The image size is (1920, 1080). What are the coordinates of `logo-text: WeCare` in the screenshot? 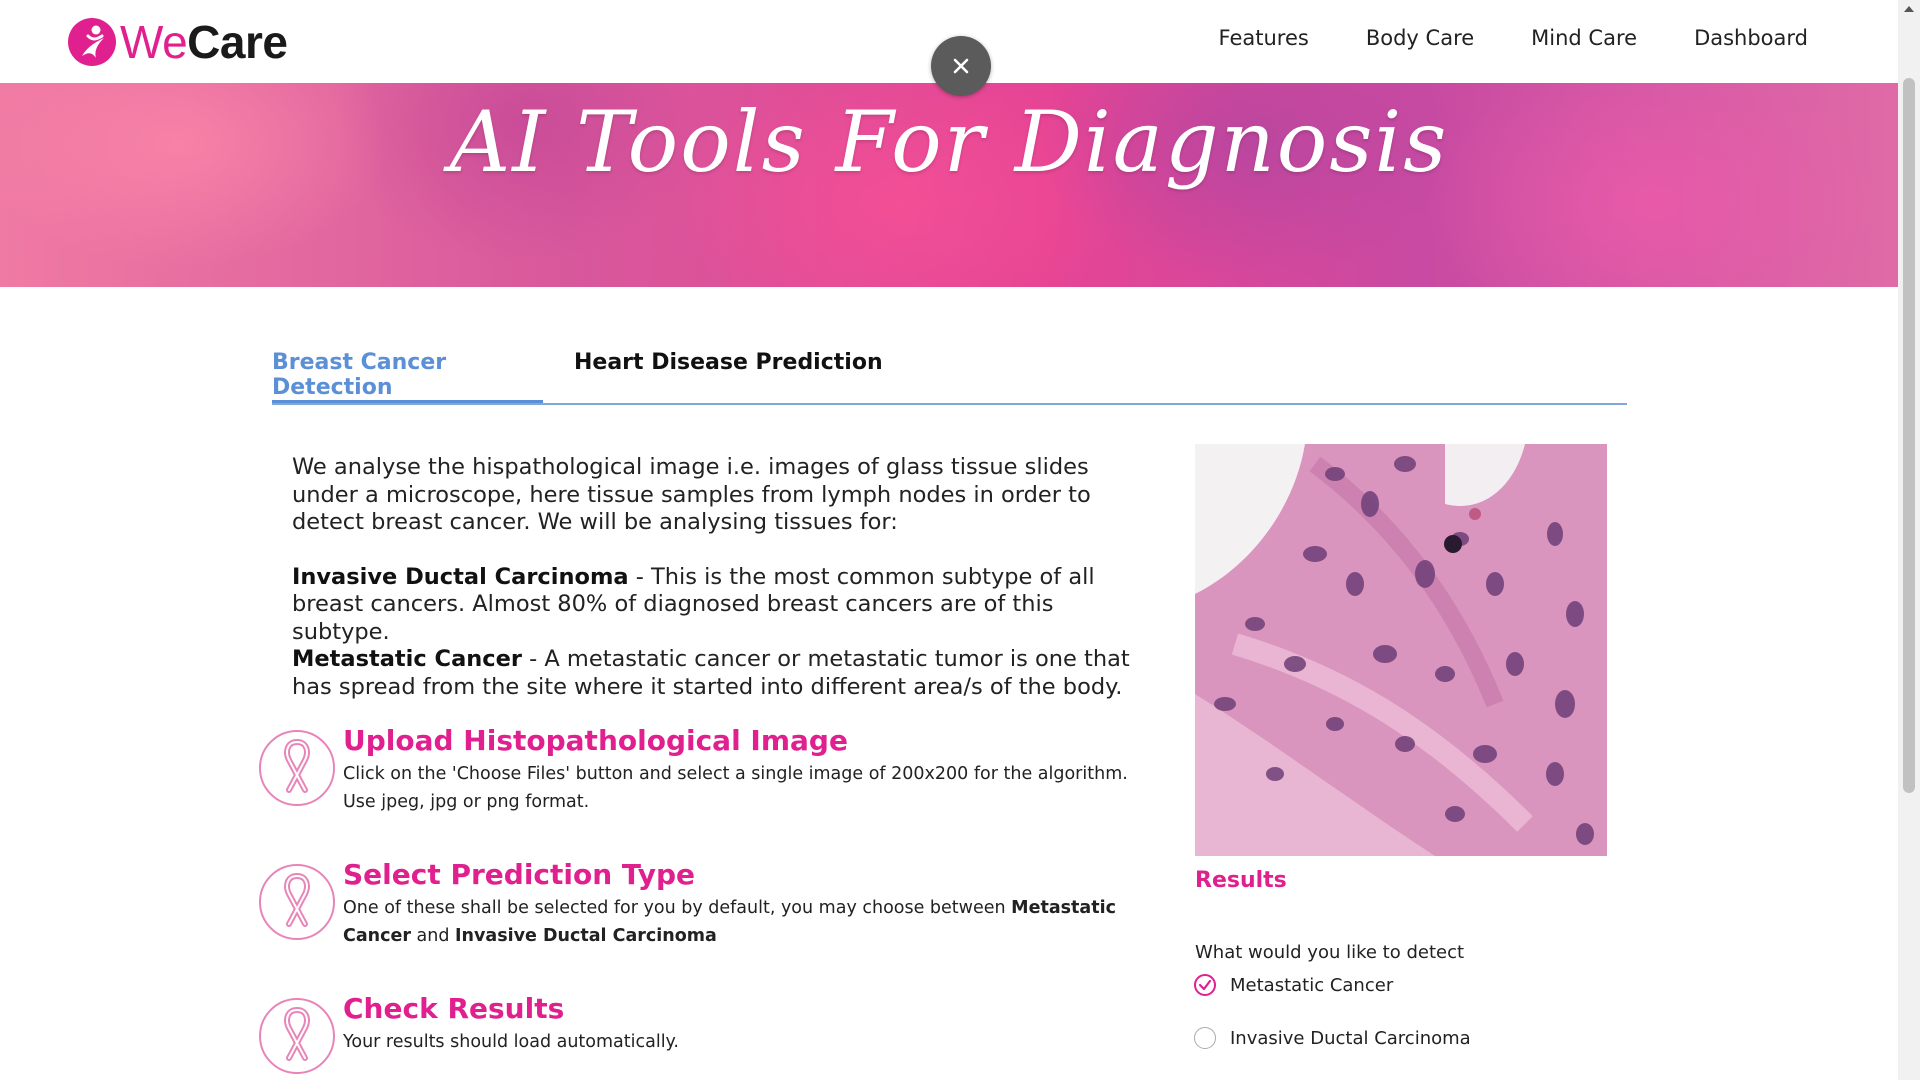 It's located at (204, 42).